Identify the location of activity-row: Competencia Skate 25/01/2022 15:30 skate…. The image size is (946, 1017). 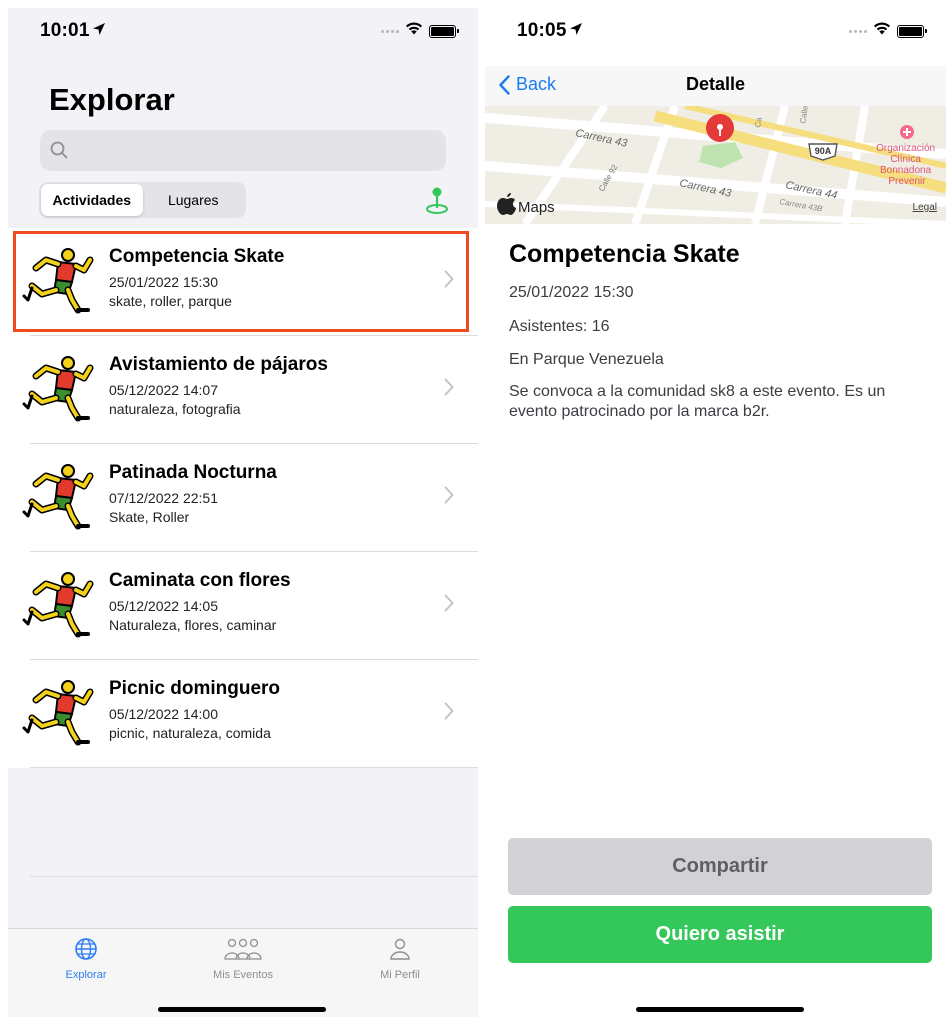
(243, 282).